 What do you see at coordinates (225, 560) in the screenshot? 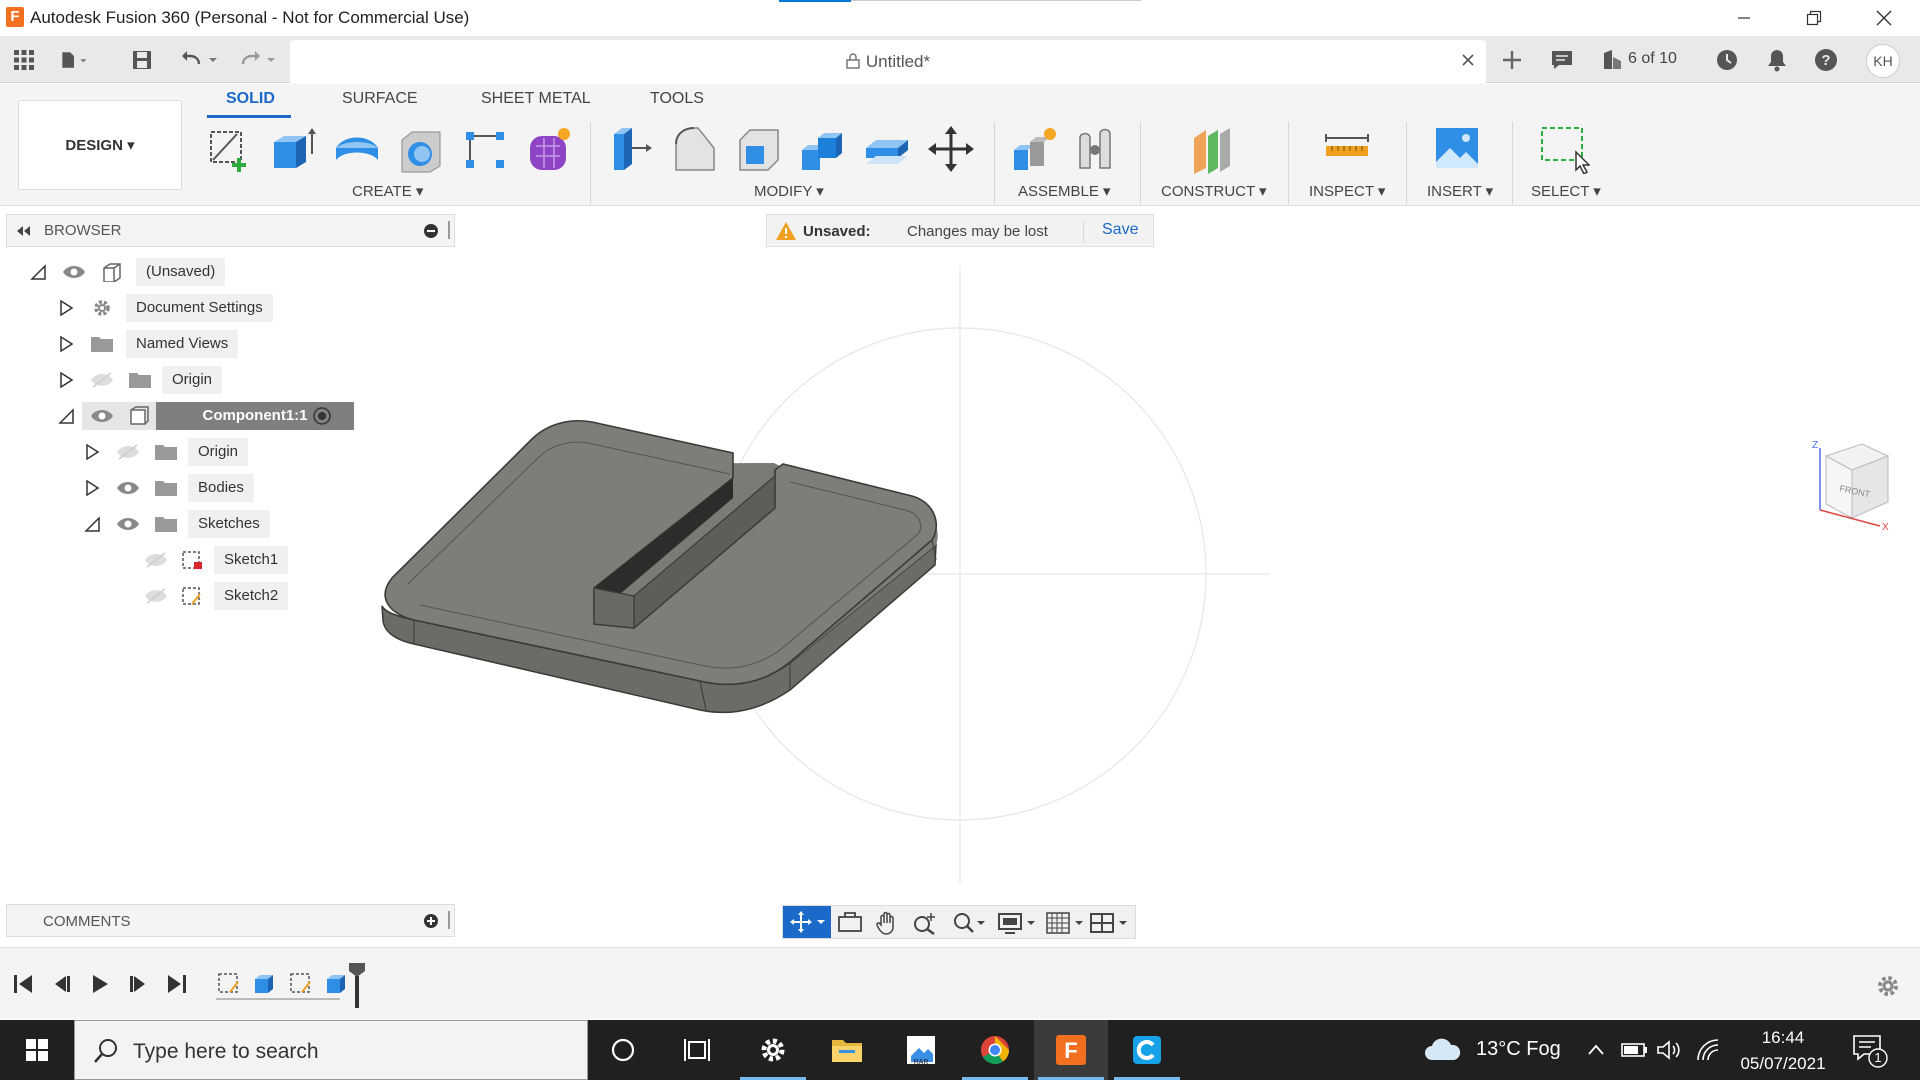
I see `tree-item-sketch1: Sketch1` at bounding box center [225, 560].